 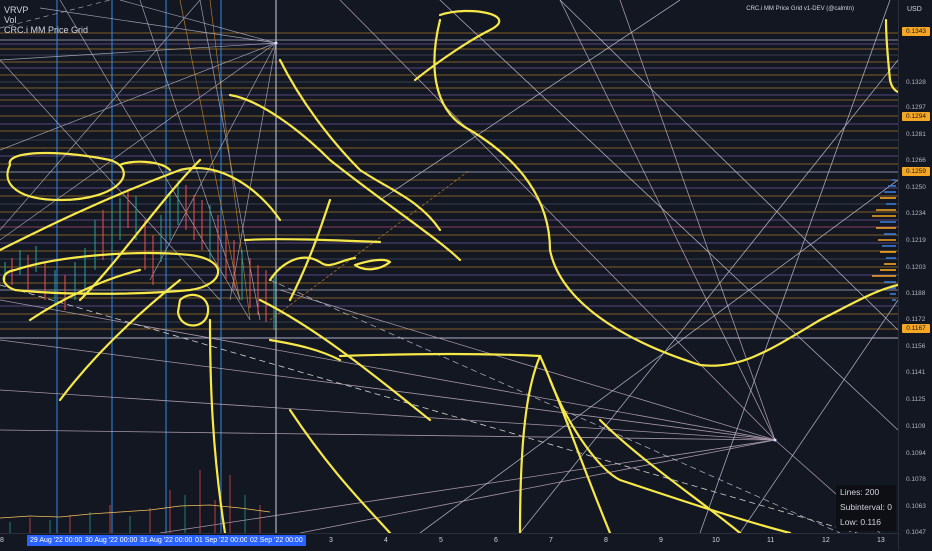 I want to click on price-tick: 0.1266, so click(x=916, y=160).